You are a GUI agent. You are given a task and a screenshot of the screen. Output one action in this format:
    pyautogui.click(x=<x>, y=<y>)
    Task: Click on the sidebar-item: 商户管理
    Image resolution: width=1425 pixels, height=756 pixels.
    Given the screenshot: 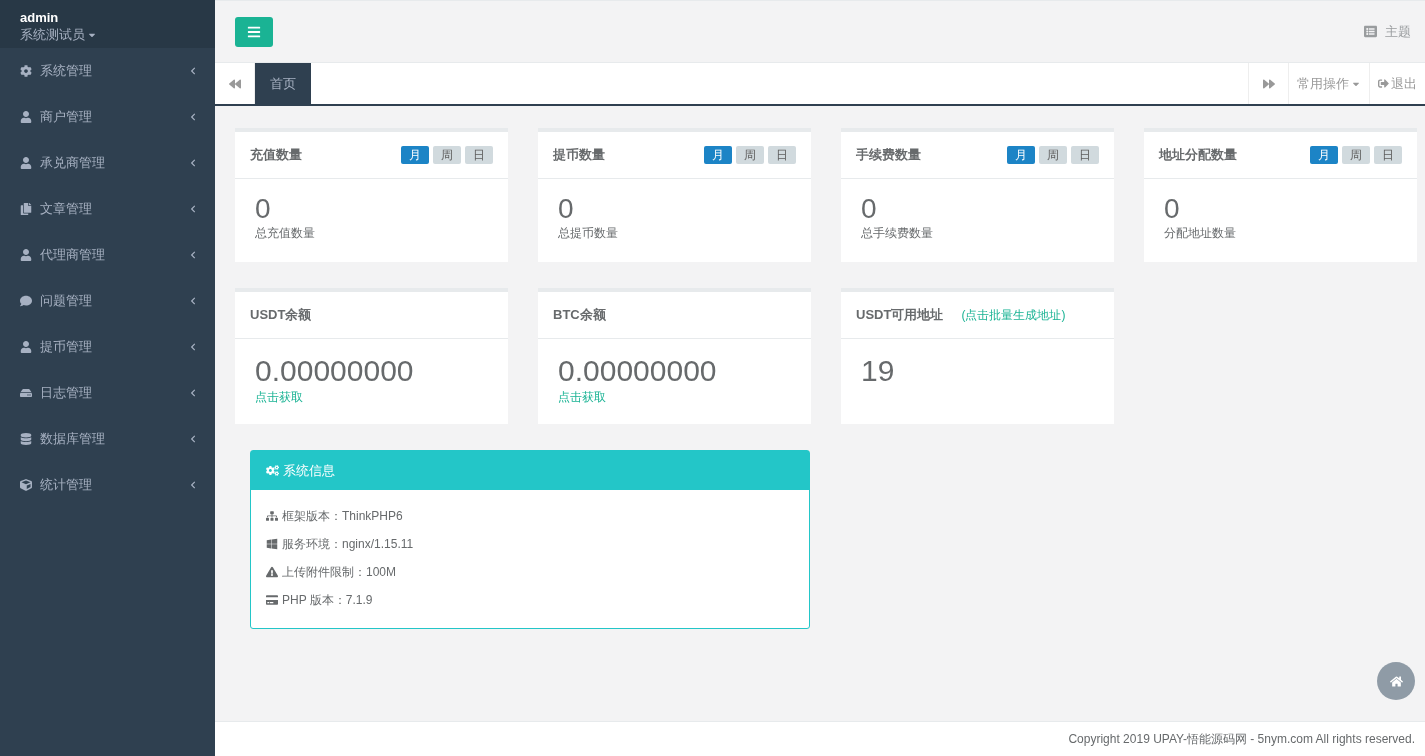 What is the action you would take?
    pyautogui.click(x=107, y=117)
    